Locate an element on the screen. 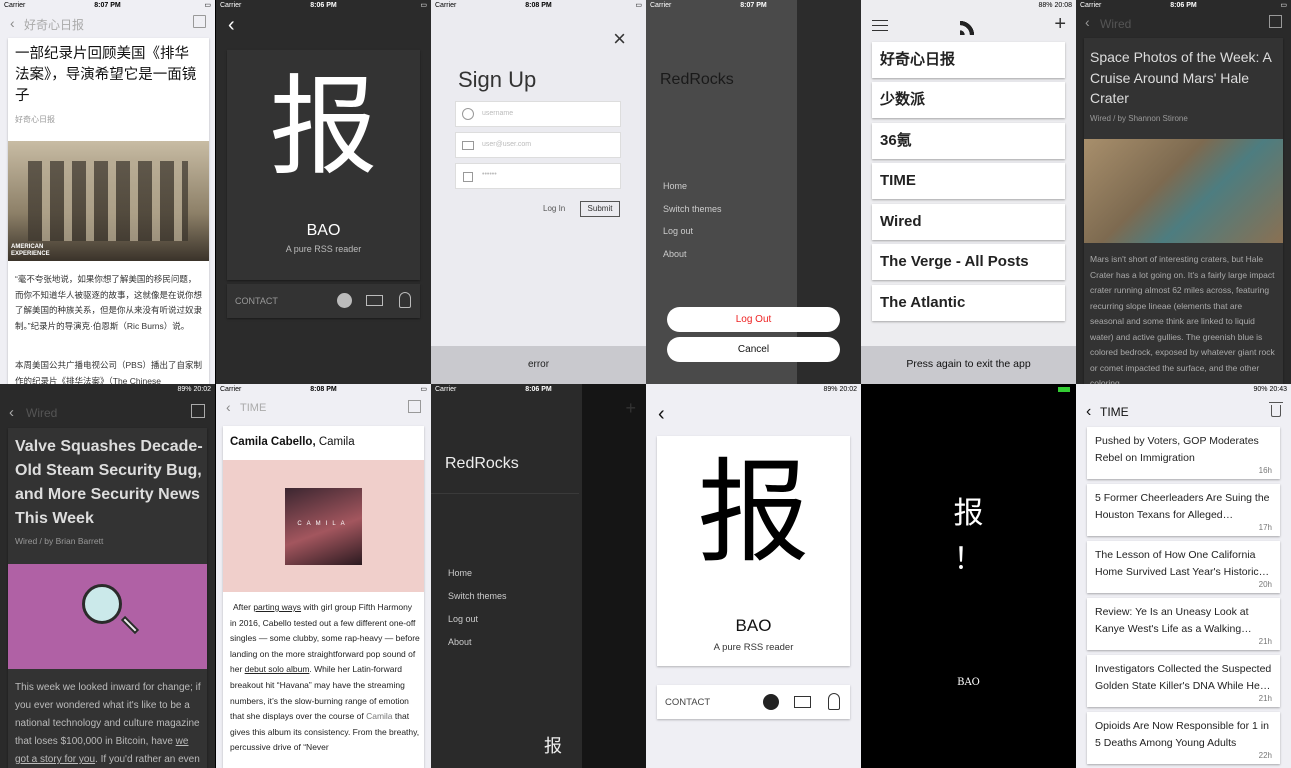  clock: 8:08 PM is located at coordinates (323, 389).